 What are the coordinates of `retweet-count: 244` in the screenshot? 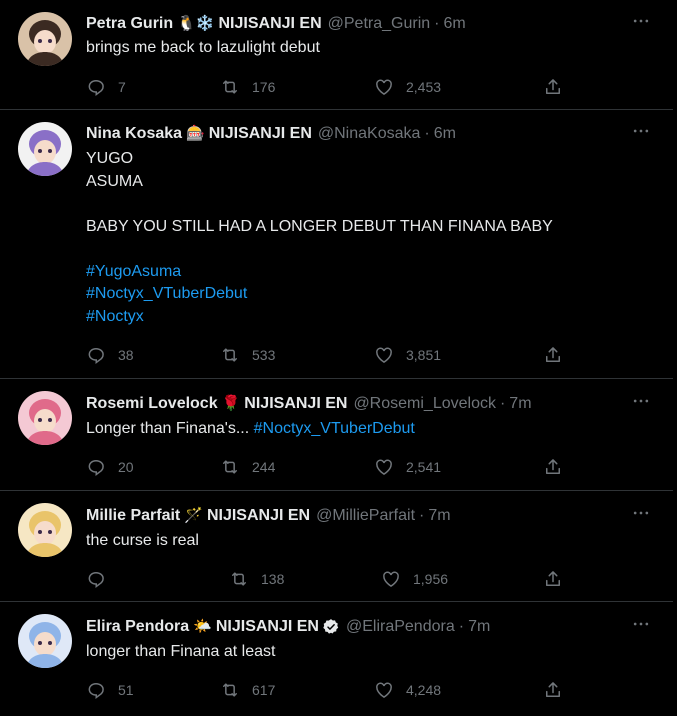 It's located at (264, 467).